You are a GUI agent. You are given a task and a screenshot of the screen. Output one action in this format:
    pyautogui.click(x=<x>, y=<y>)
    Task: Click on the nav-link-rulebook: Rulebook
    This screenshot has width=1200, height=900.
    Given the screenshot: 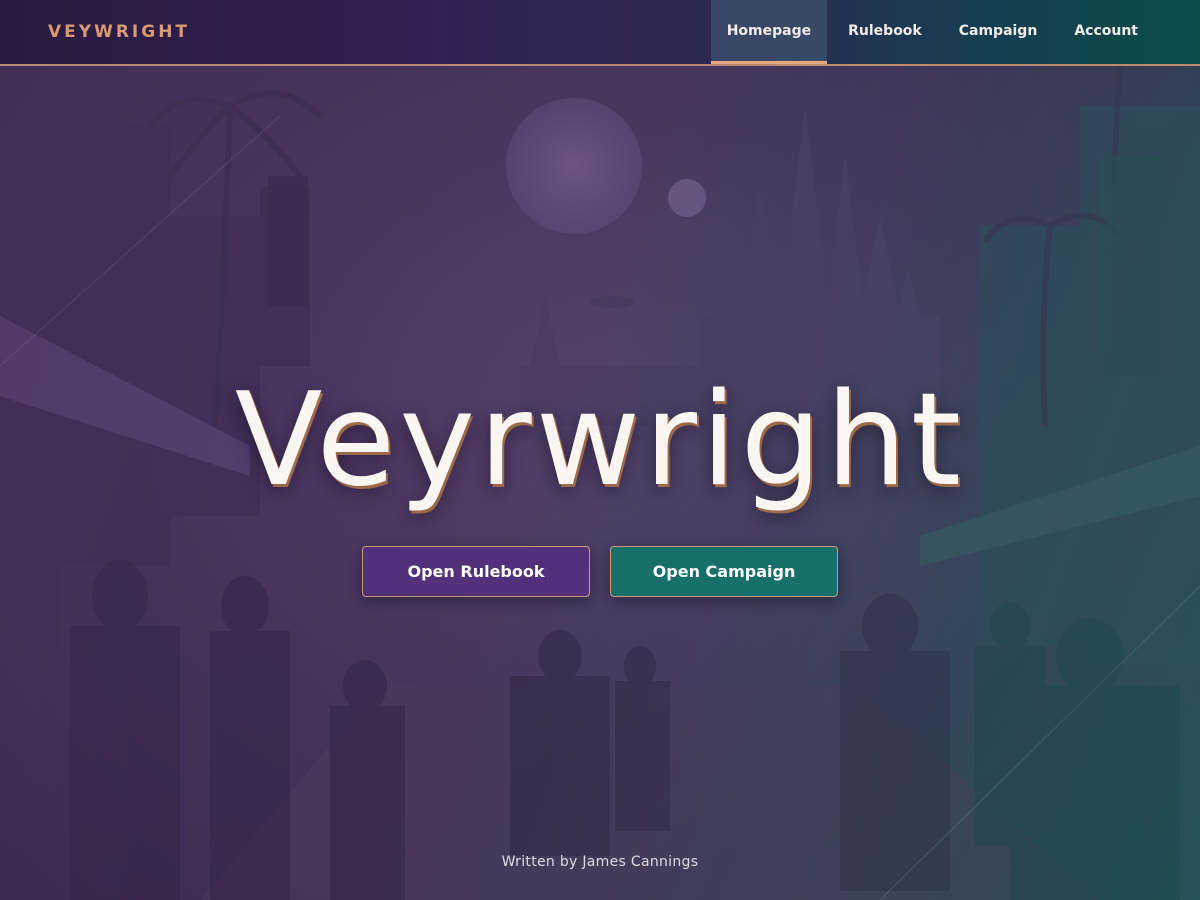 What is the action you would take?
    pyautogui.click(x=885, y=32)
    